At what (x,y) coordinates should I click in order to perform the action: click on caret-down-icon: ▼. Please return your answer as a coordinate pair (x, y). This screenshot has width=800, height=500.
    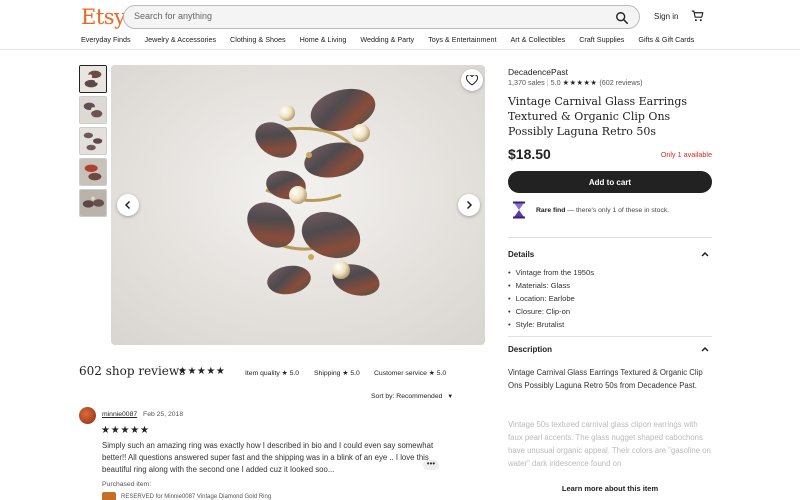
    Looking at the image, I should click on (450, 397).